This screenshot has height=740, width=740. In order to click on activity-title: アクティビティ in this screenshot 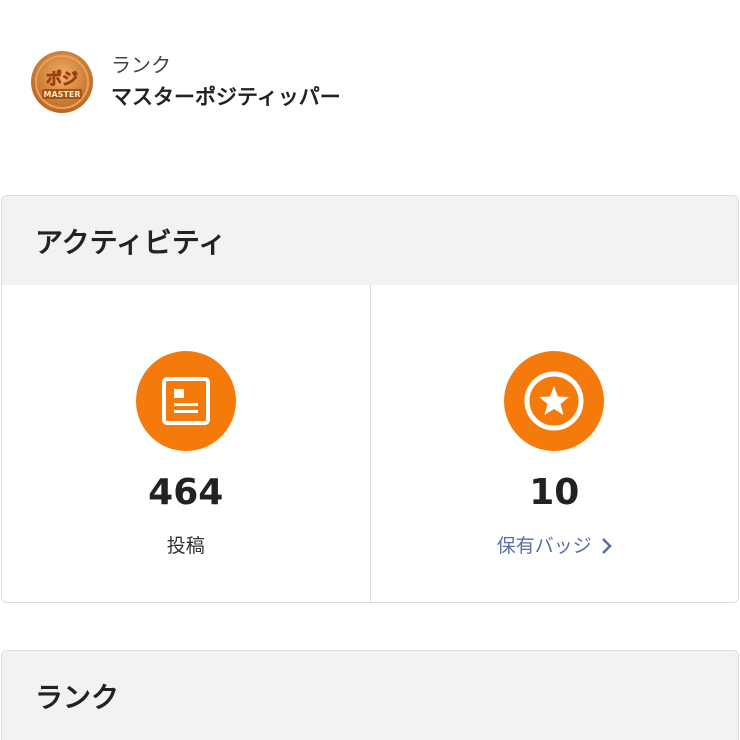, I will do `click(370, 240)`.